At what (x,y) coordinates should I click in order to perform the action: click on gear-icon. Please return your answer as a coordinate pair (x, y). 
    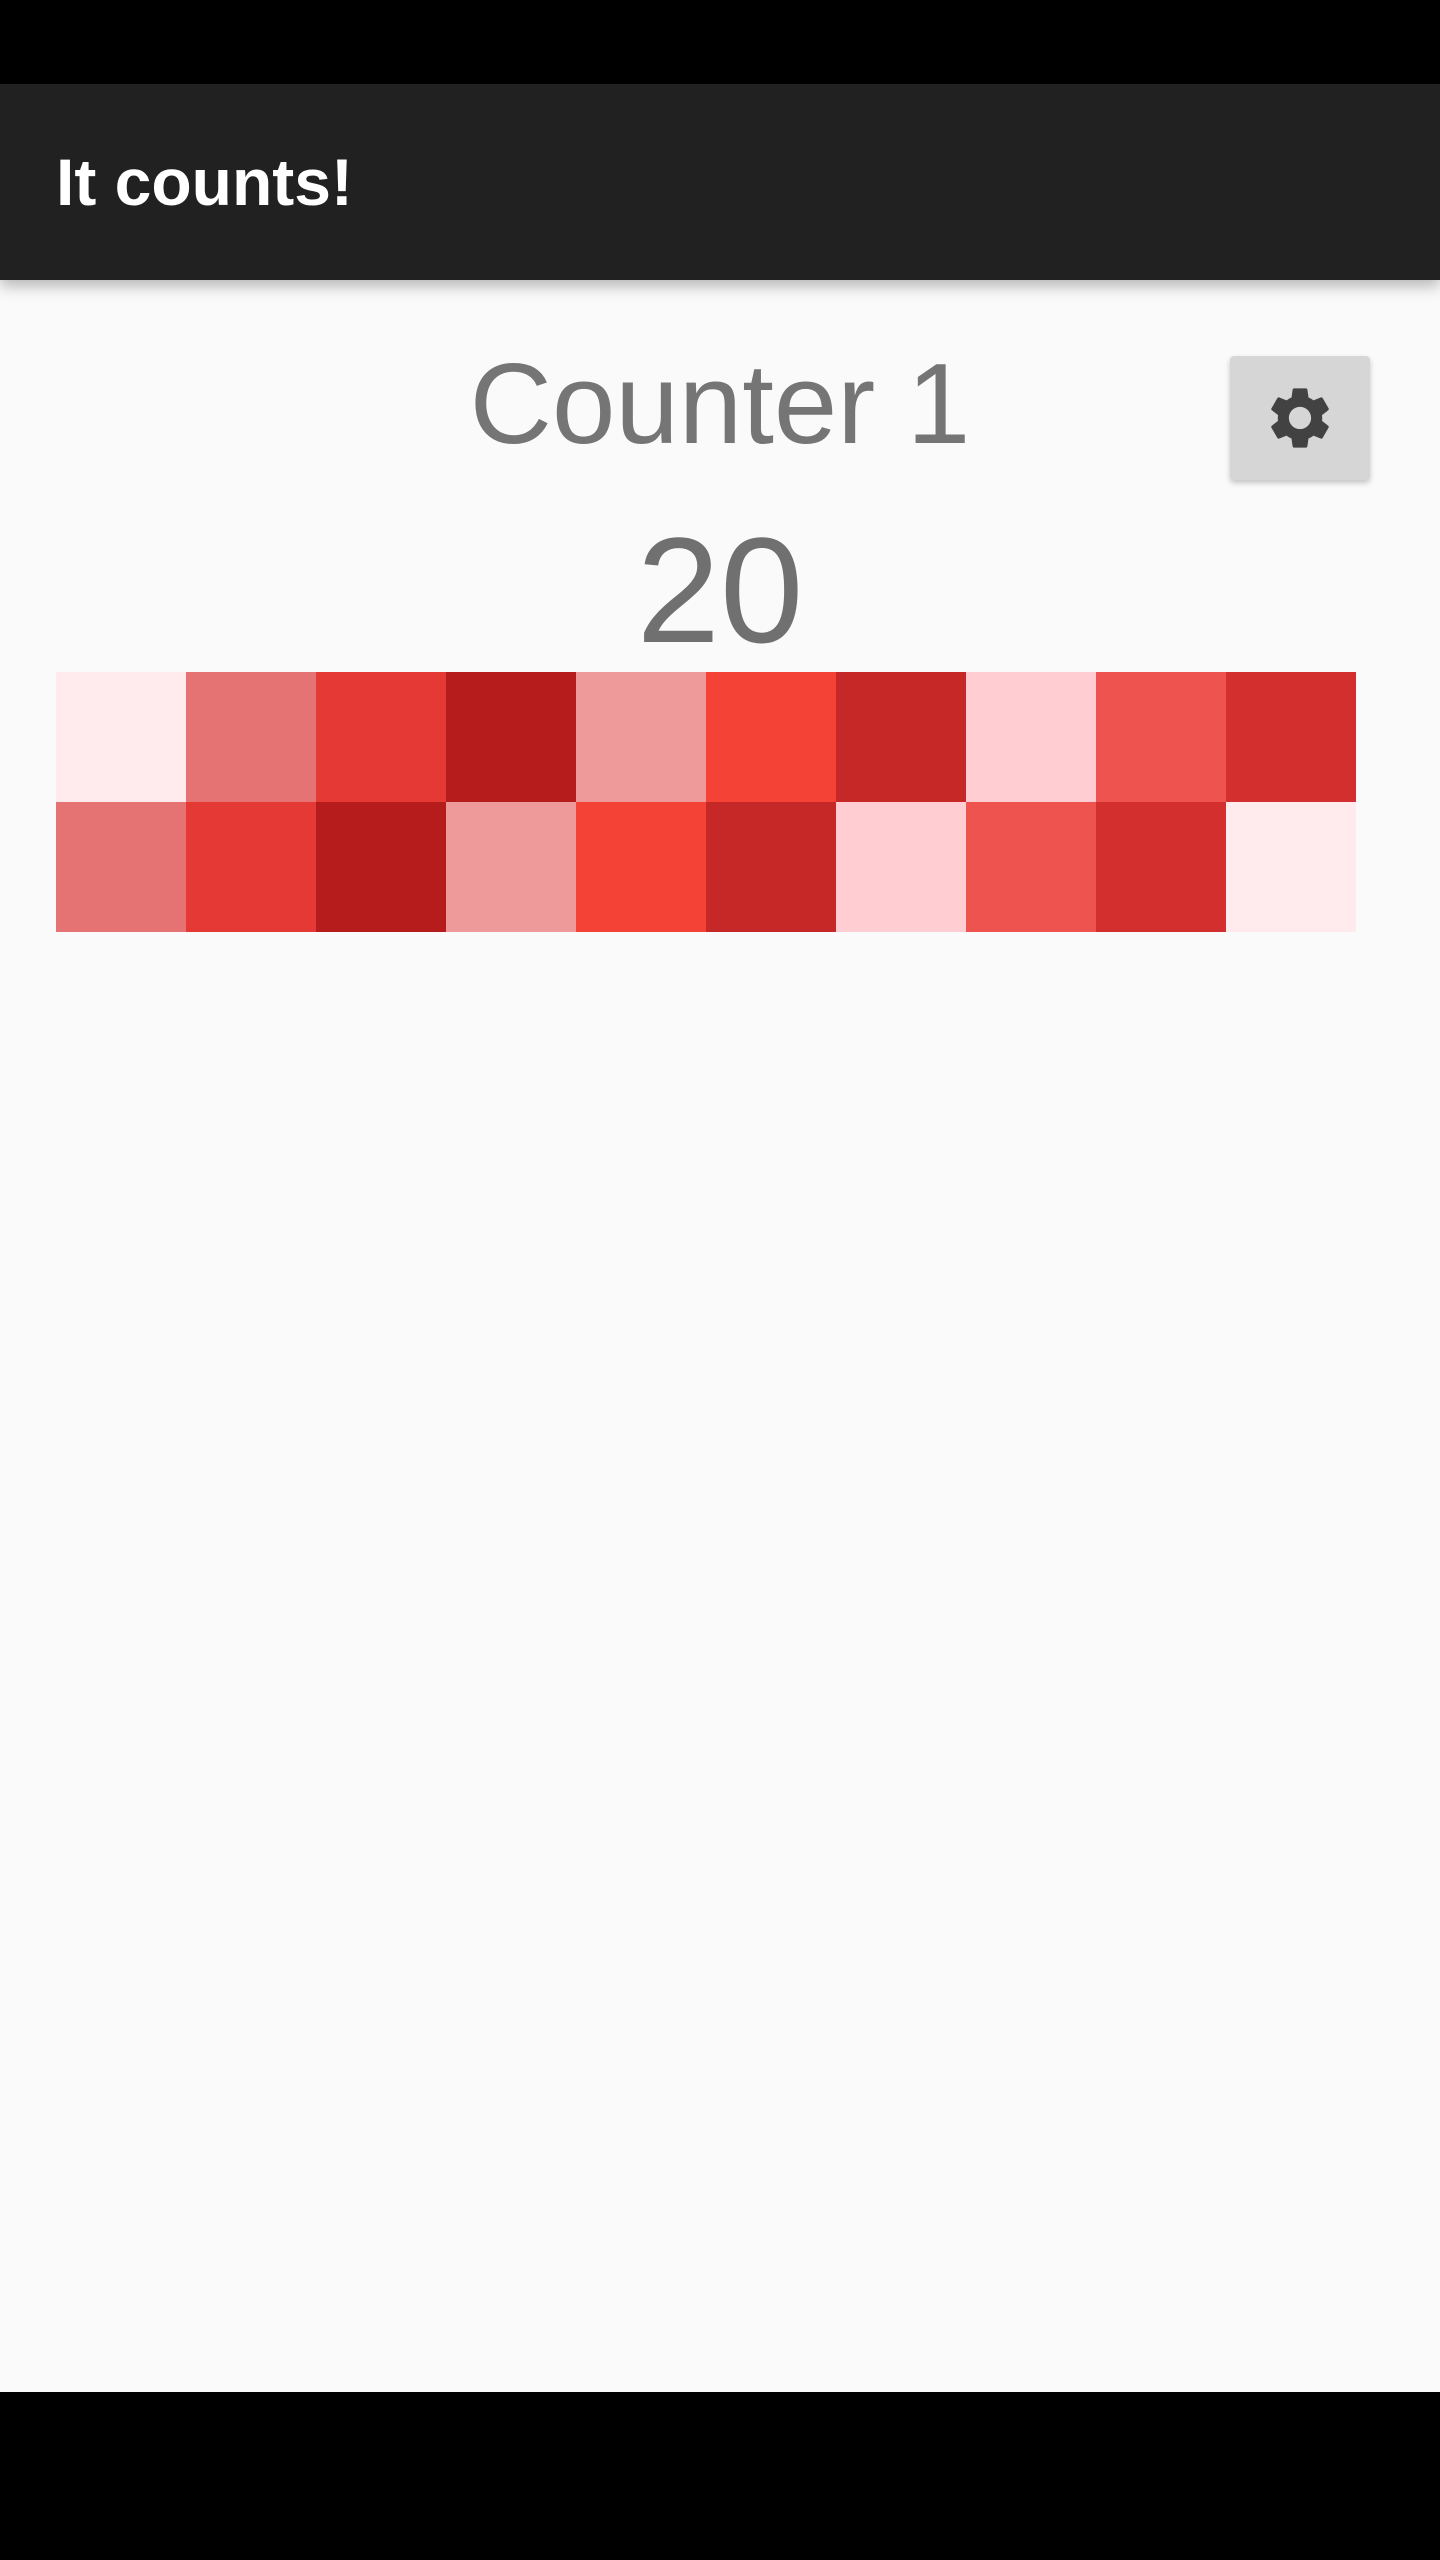
    Looking at the image, I should click on (1300, 418).